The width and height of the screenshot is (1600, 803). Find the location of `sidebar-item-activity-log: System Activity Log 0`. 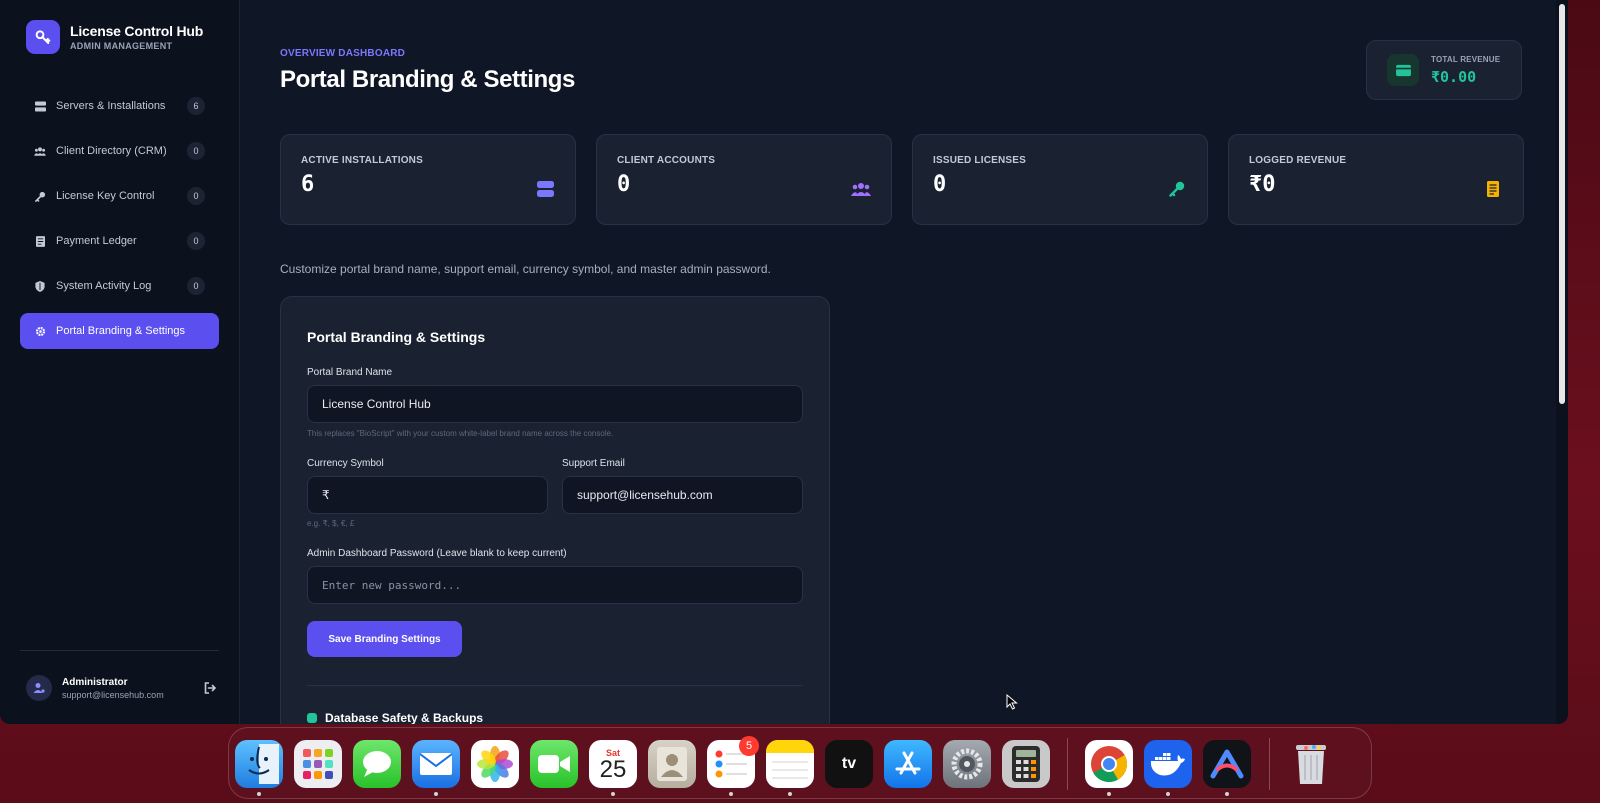

sidebar-item-activity-log: System Activity Log 0 is located at coordinates (119, 286).